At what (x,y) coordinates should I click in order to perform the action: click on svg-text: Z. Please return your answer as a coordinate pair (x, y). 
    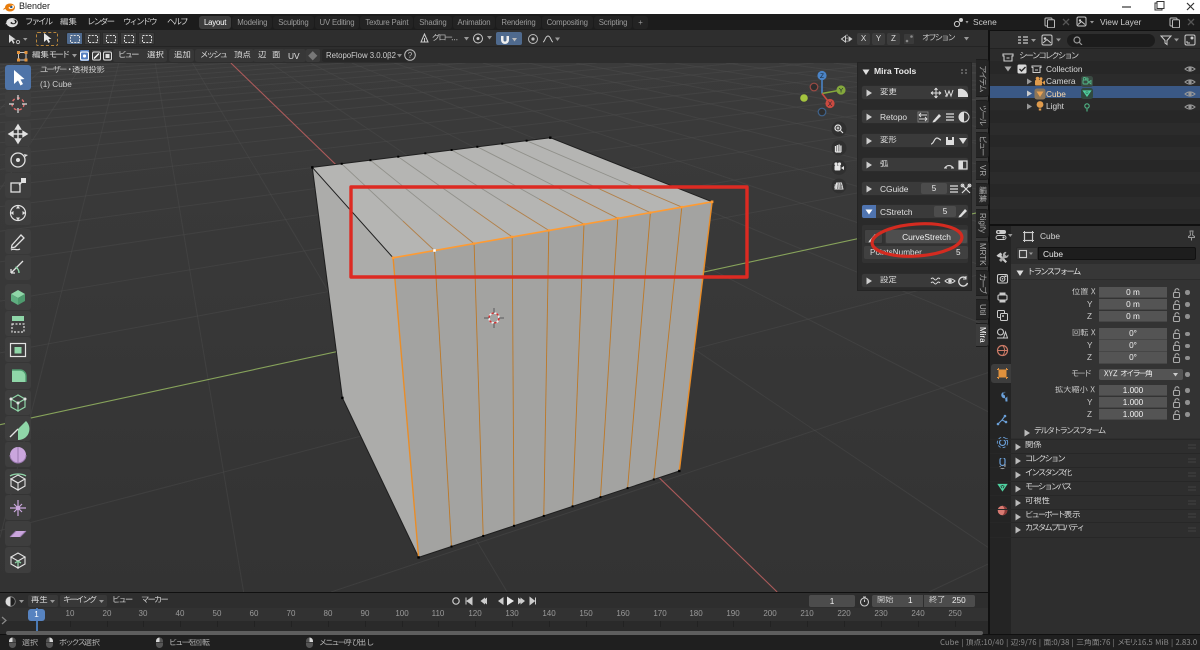
    Looking at the image, I should click on (822, 76).